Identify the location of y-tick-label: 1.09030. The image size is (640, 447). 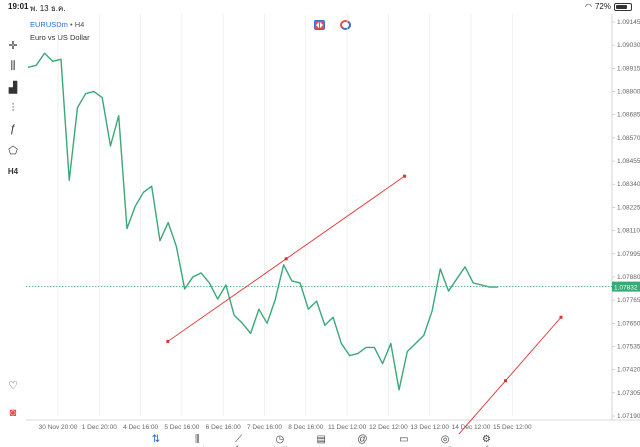
(628, 45).